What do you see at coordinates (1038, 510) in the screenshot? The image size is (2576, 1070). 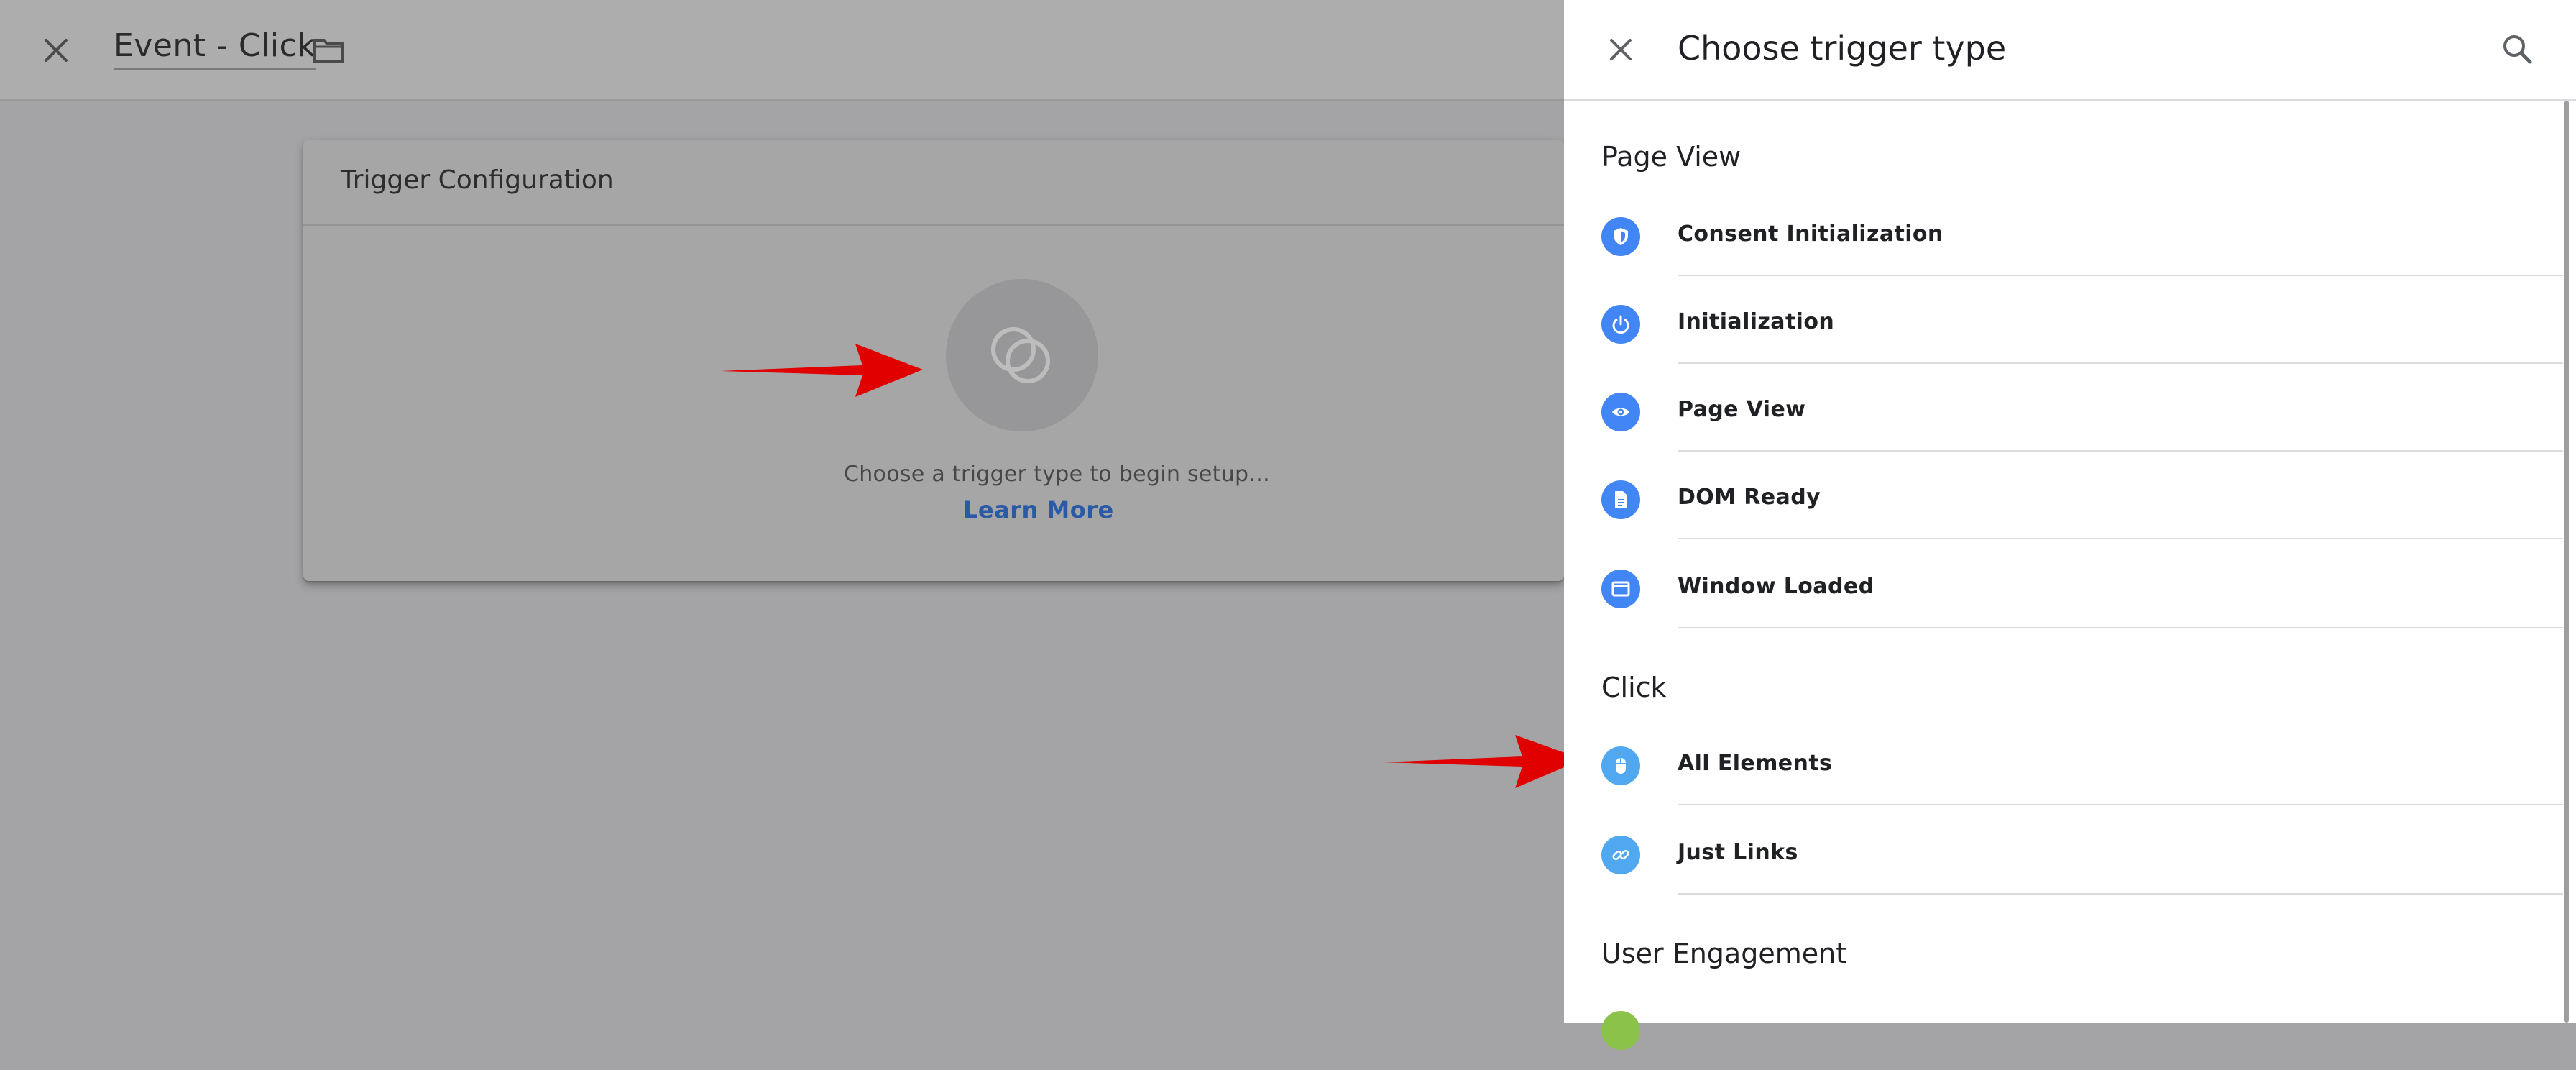 I see `learn-more-link: Learn More` at bounding box center [1038, 510].